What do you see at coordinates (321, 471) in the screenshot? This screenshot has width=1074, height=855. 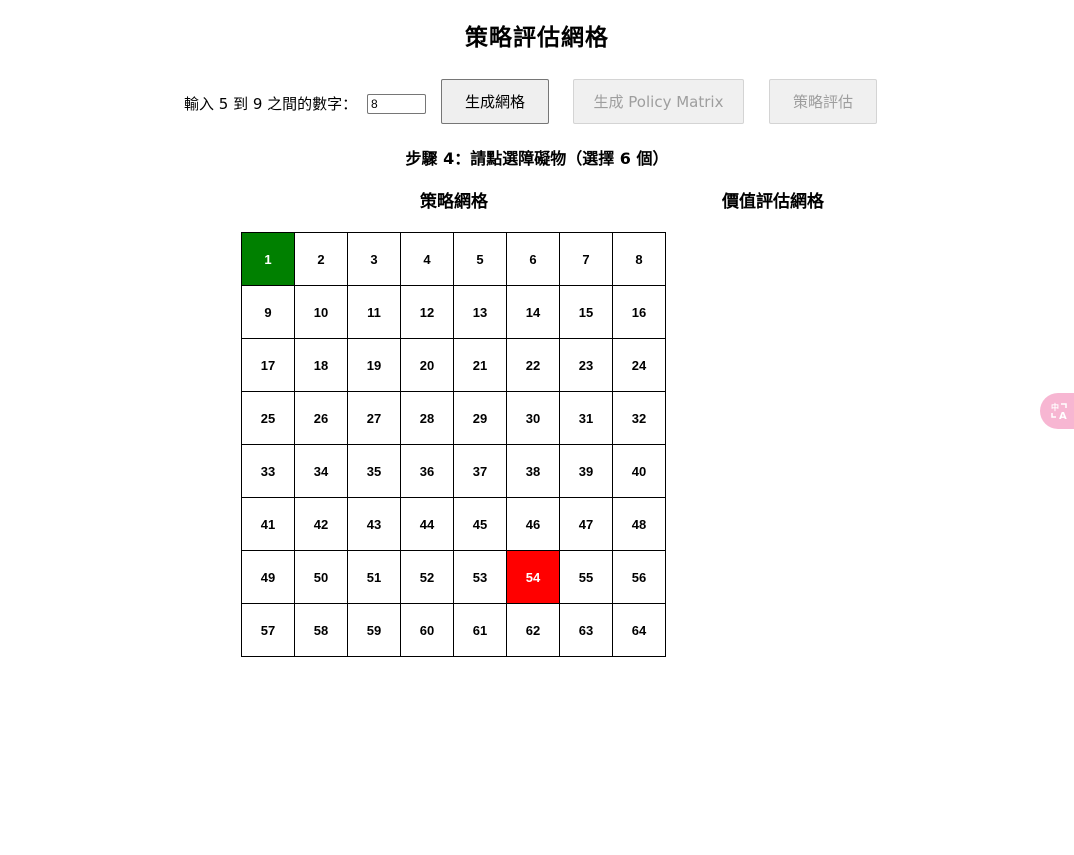 I see `grid-cell: 34` at bounding box center [321, 471].